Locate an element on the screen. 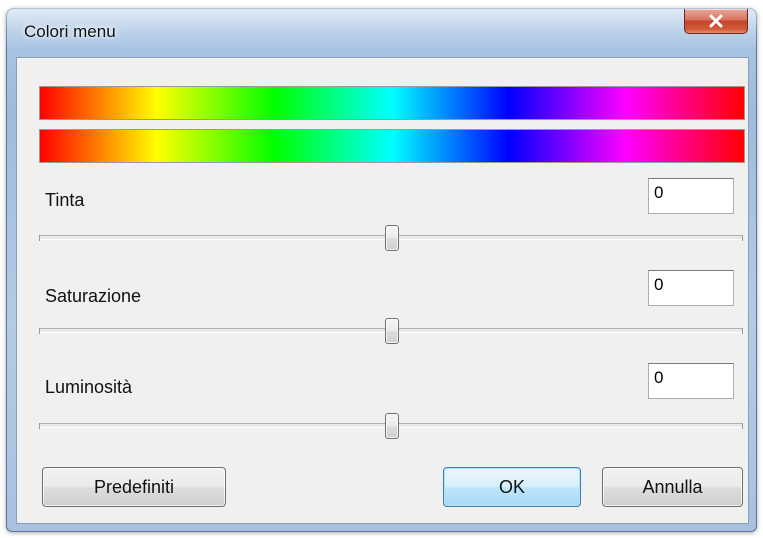  hue-spectrum-reference is located at coordinates (392, 103).